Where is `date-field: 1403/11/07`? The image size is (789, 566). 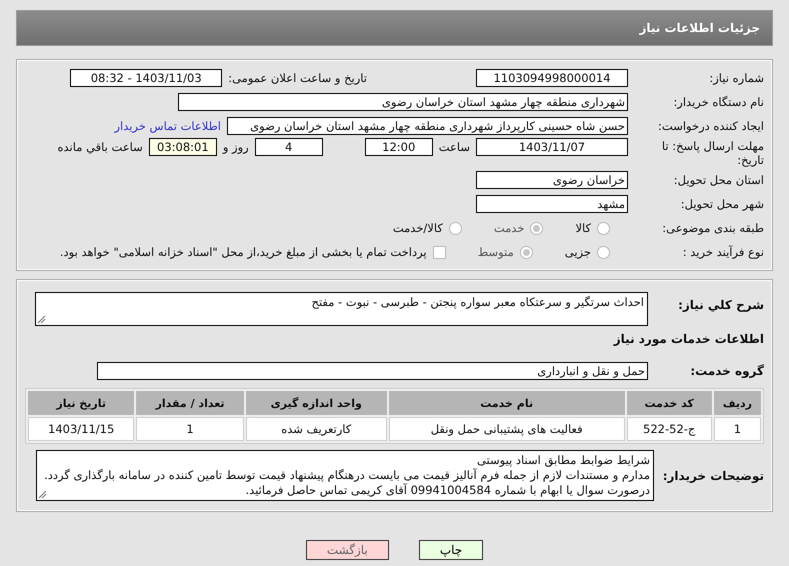 date-field: 1403/11/07 is located at coordinates (552, 147).